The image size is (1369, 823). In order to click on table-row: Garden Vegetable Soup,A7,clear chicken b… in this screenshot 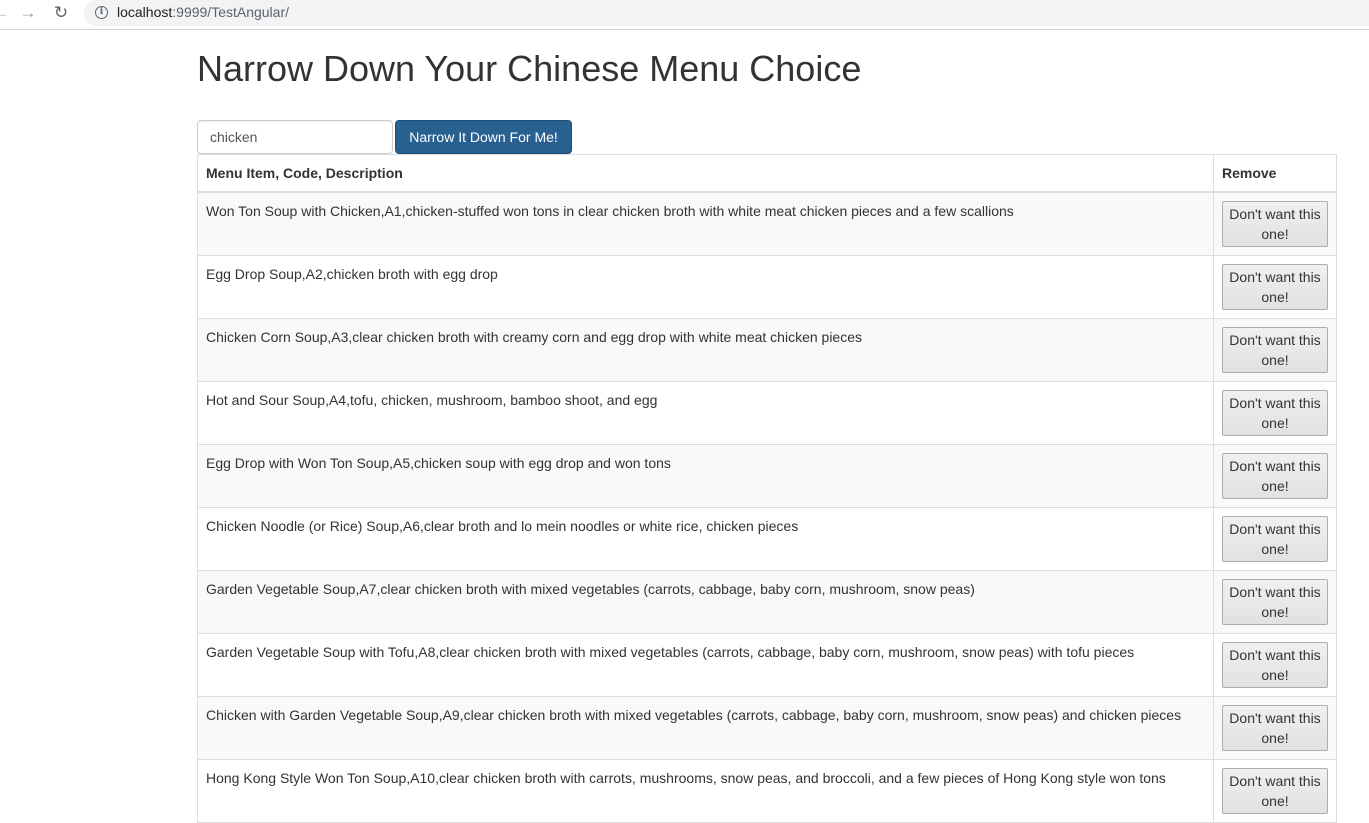, I will do `click(767, 602)`.